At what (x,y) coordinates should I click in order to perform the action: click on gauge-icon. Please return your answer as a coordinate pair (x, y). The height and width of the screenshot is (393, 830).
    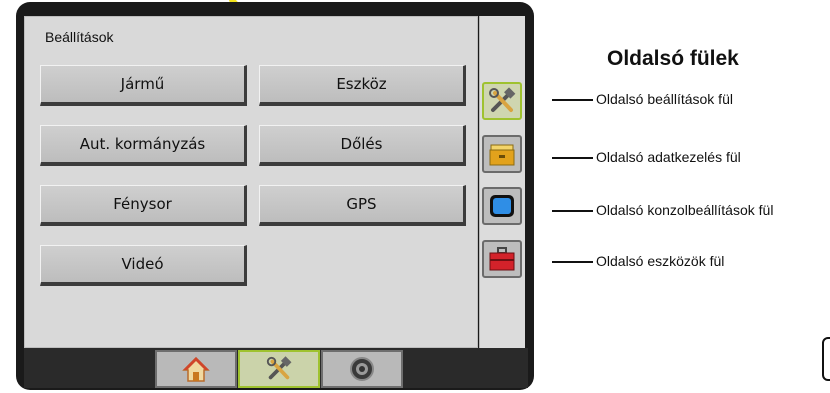
    Looking at the image, I should click on (362, 369).